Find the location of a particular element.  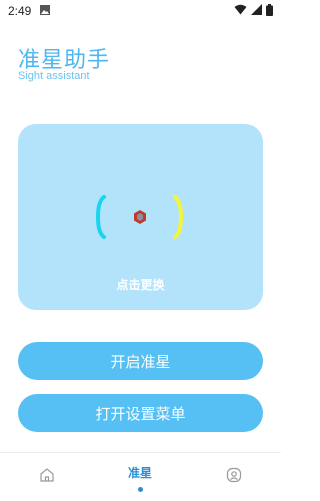

image-notification-icon is located at coordinates (45, 11).